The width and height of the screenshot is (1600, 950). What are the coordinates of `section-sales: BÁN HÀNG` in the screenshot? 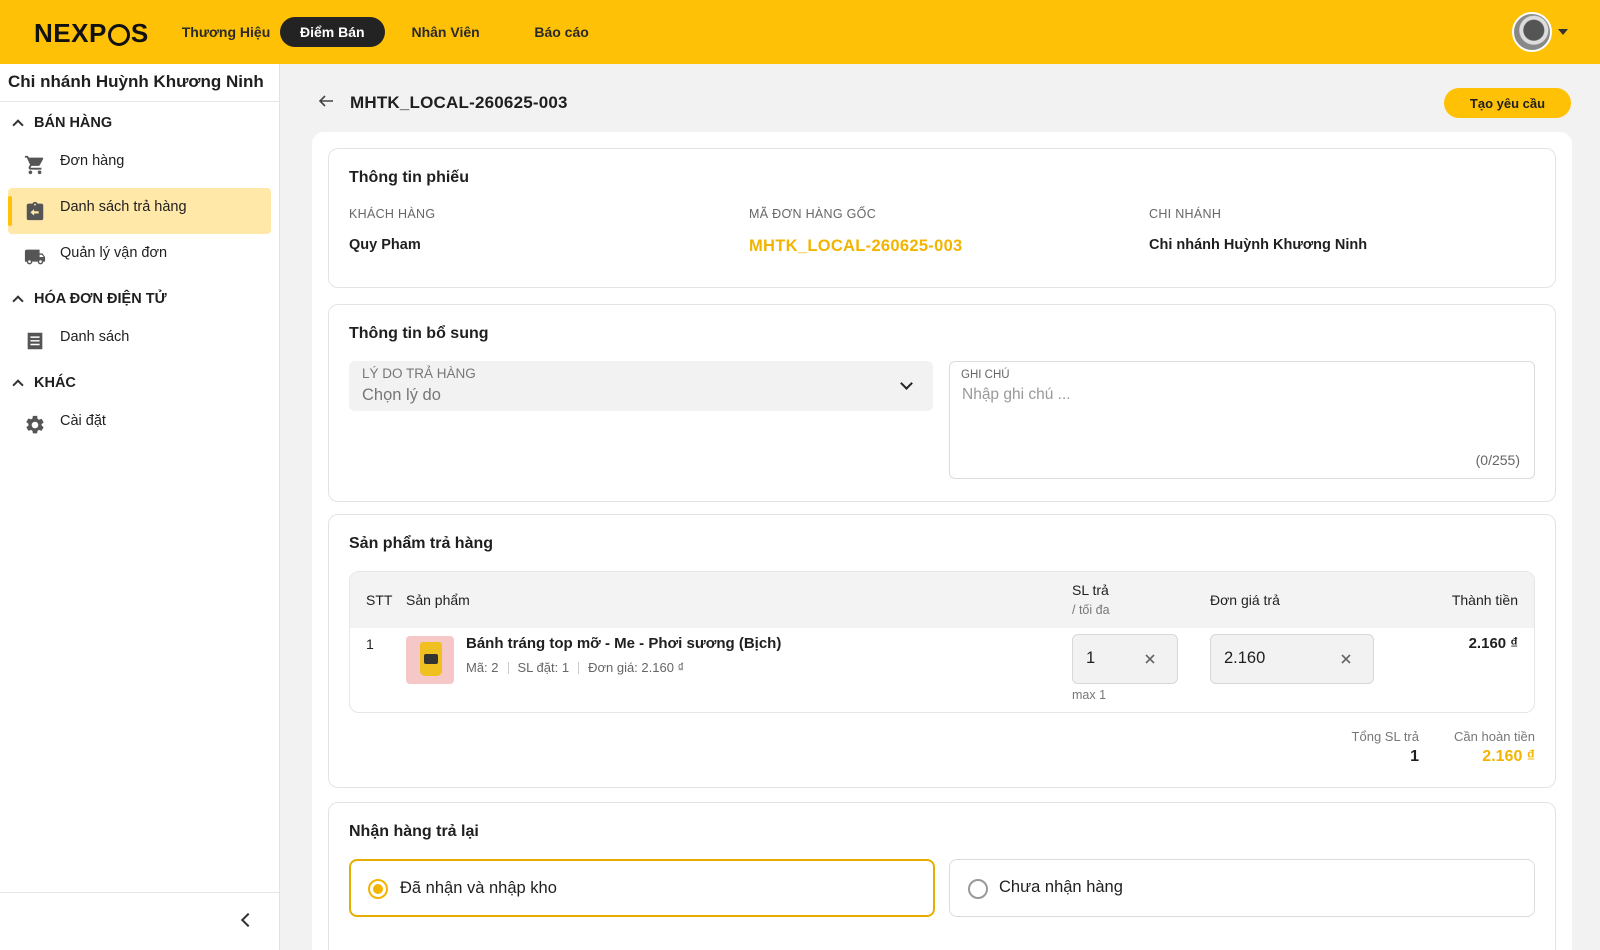 It's located at (139, 123).